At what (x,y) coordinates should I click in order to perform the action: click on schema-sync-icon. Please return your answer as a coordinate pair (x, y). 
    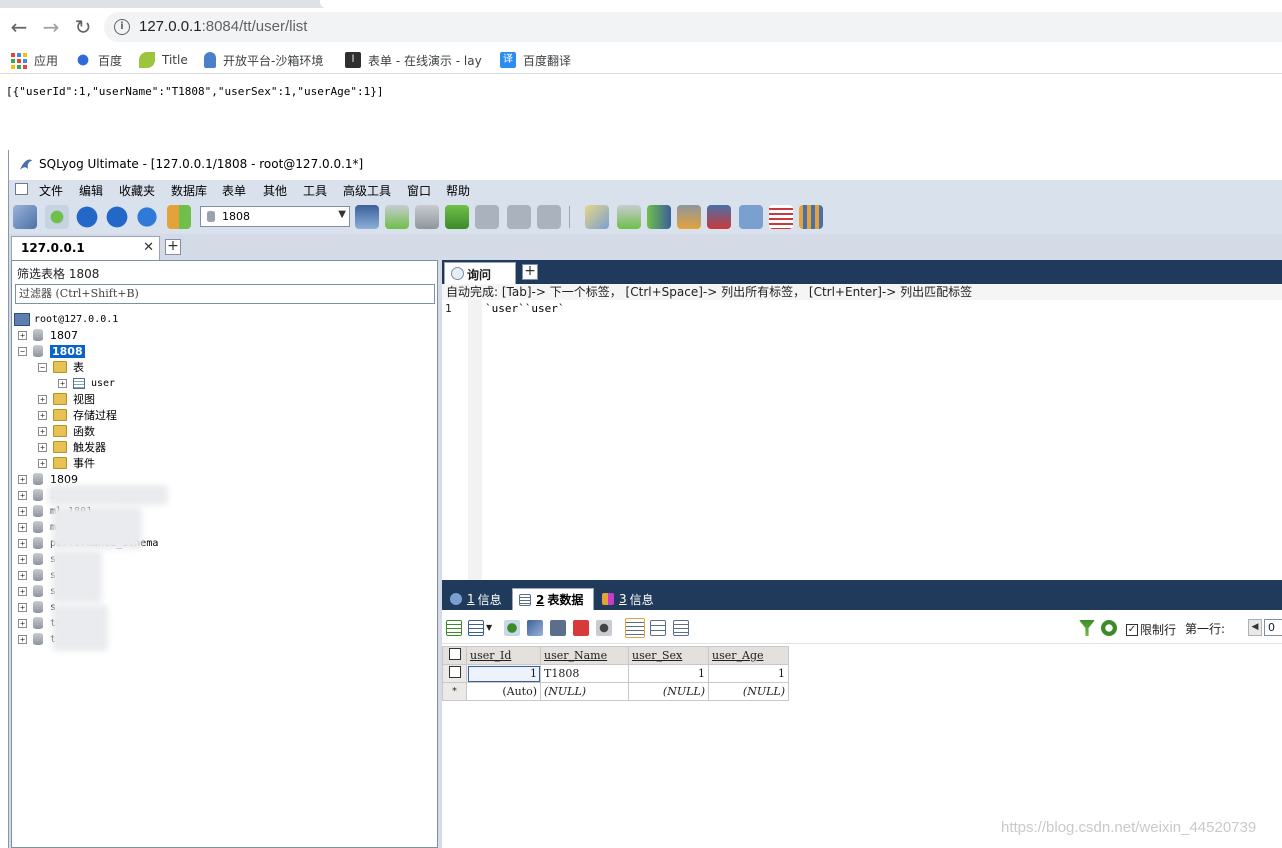
    Looking at the image, I should click on (811, 217).